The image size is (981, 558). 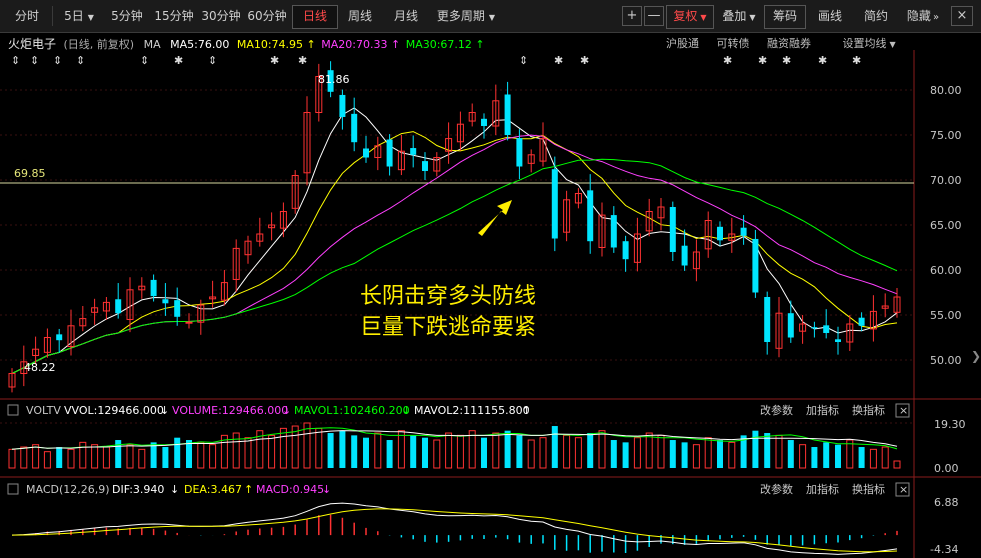 What do you see at coordinates (739, 16) in the screenshot?
I see `overlay-button: 叠加 ▼` at bounding box center [739, 16].